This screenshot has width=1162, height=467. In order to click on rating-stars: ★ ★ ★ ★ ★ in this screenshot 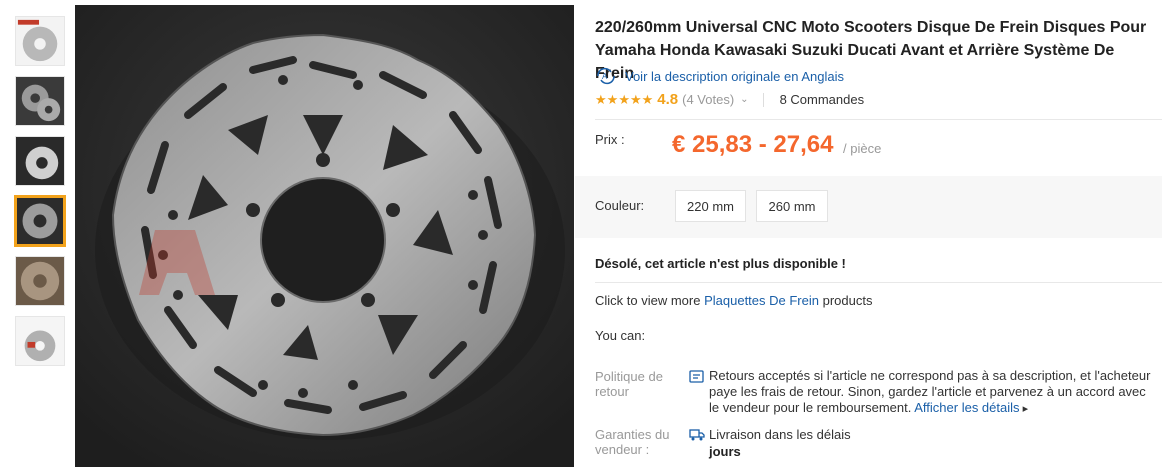, I will do `click(624, 99)`.